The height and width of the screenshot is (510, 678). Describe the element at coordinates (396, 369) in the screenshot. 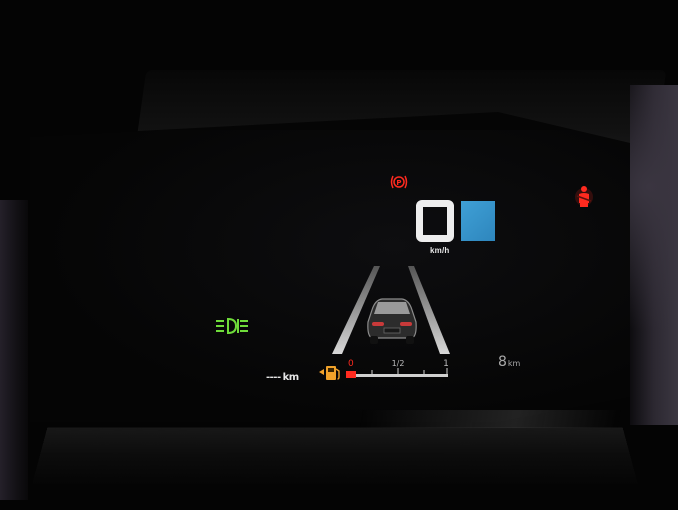

I see `fuel-gauge: 0 1/2 1` at that location.